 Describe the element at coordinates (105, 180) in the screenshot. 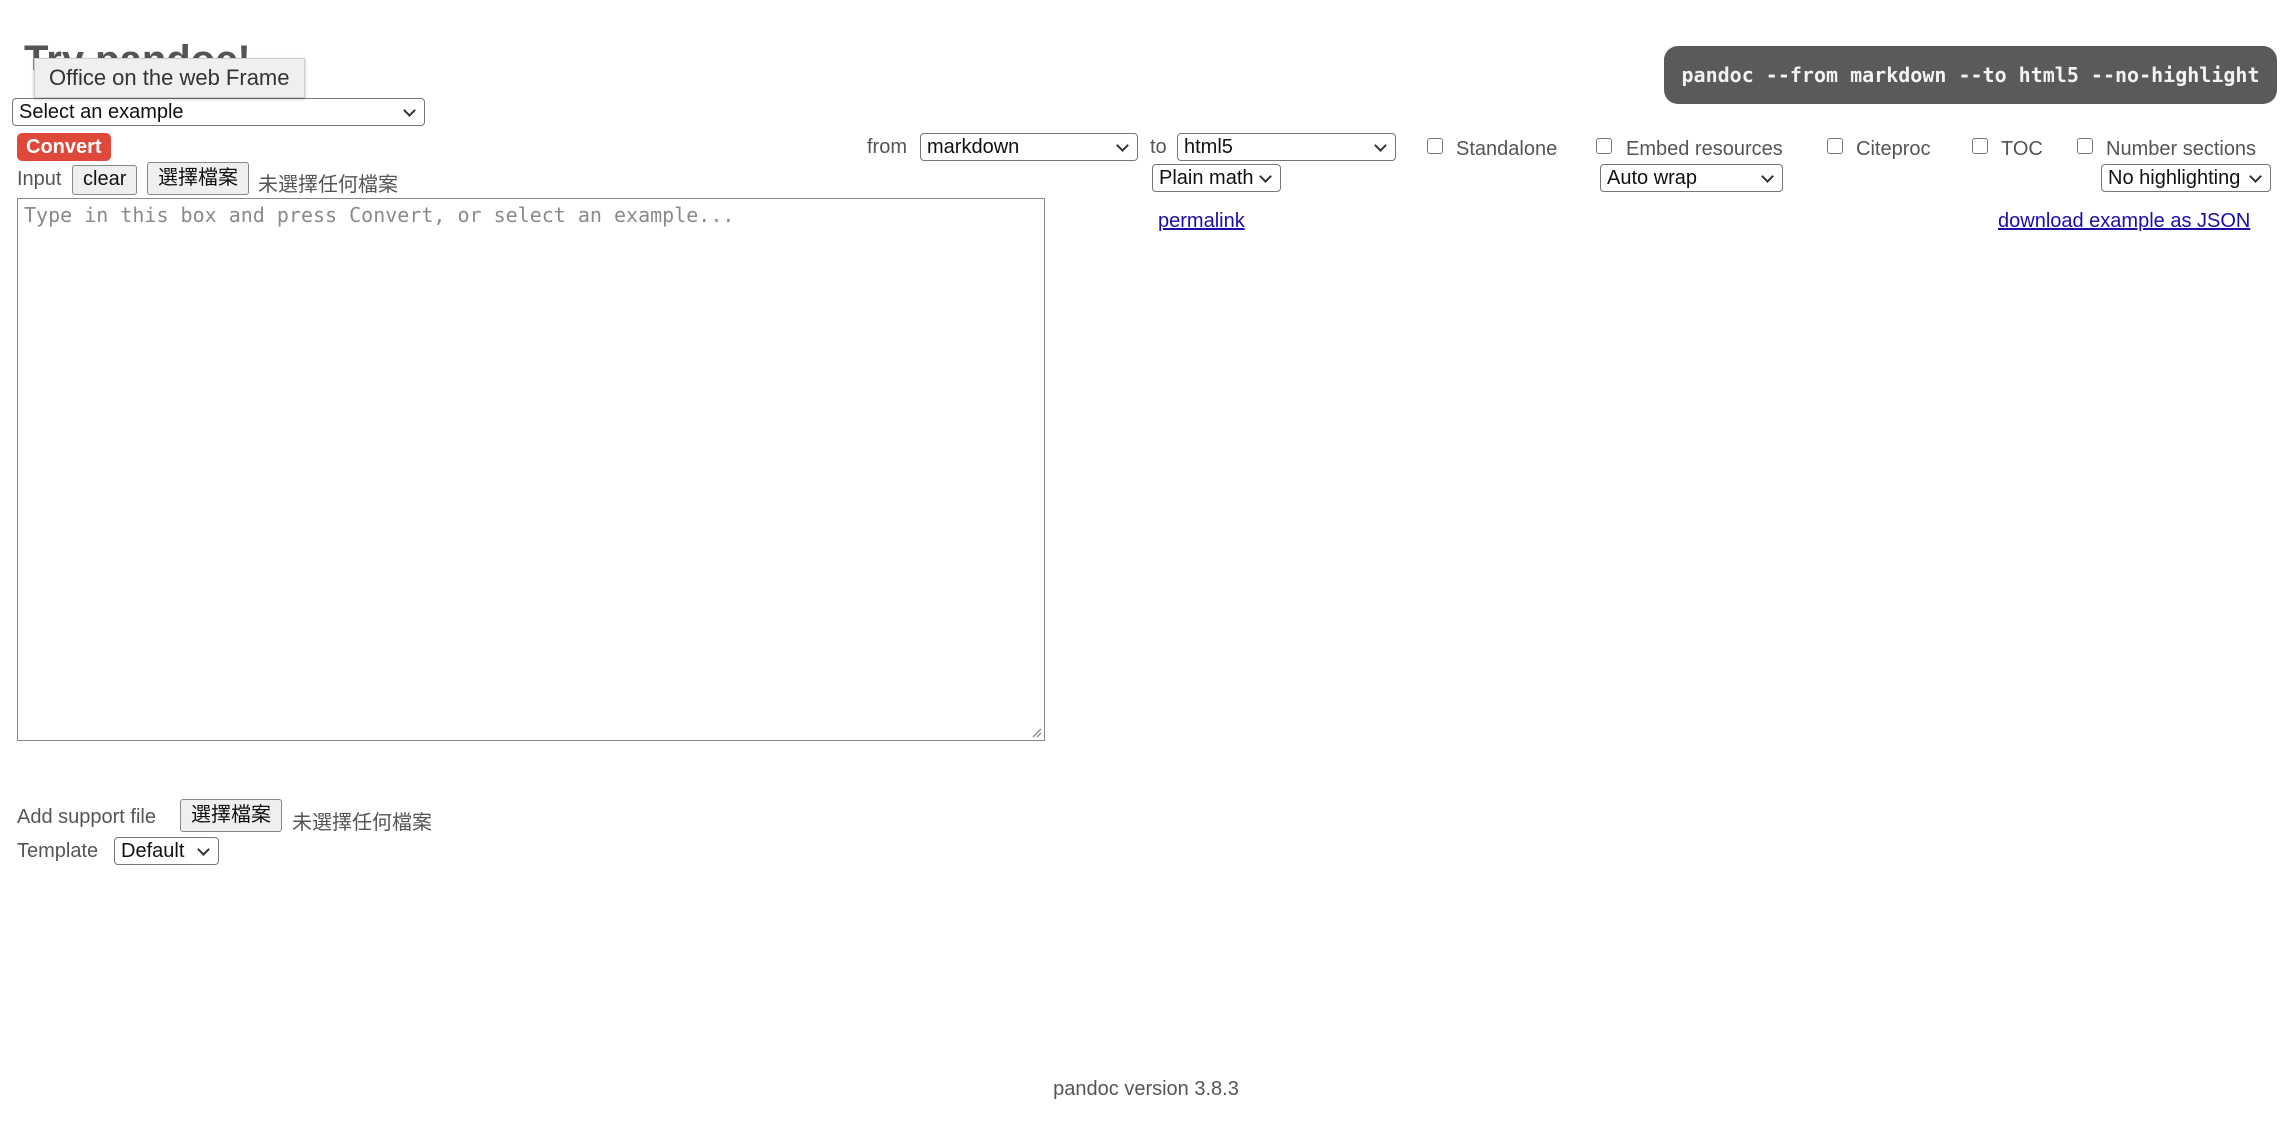

I see `clear-button: clear` at that location.